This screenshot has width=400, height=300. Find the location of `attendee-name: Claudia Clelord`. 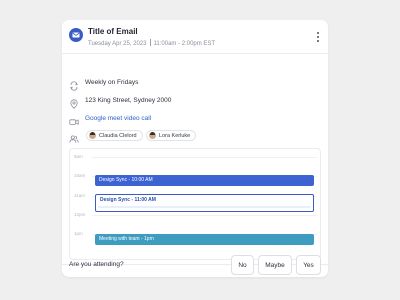

attendee-name: Claudia Clelord is located at coordinates (118, 135).